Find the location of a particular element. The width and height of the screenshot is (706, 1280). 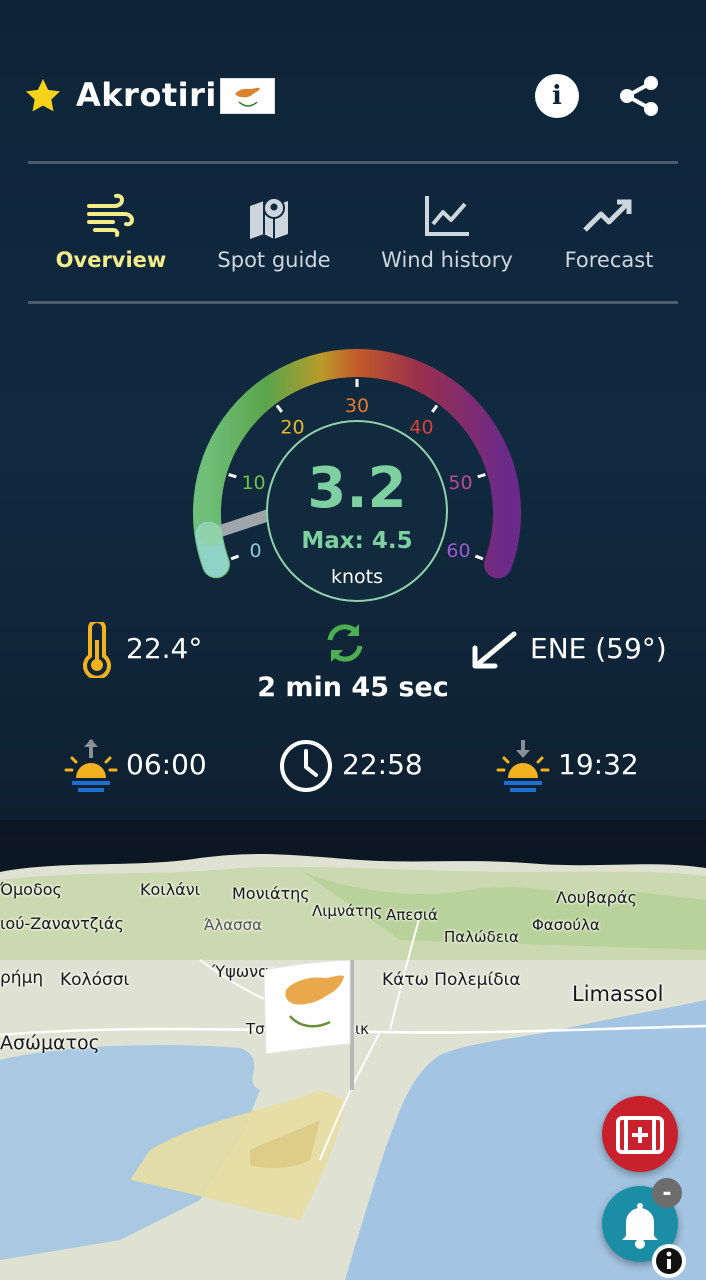

first-aid-button is located at coordinates (640, 1134).